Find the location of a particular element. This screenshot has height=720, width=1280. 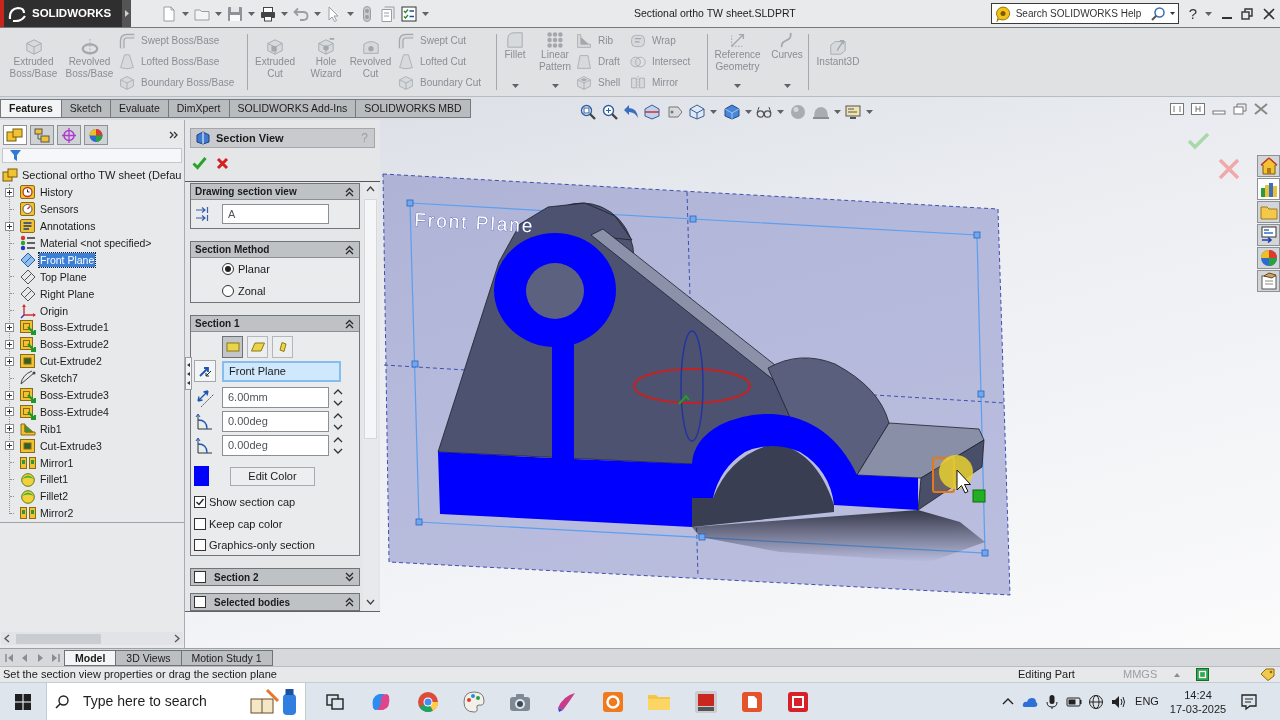

command-tab: Features is located at coordinates (31, 108).